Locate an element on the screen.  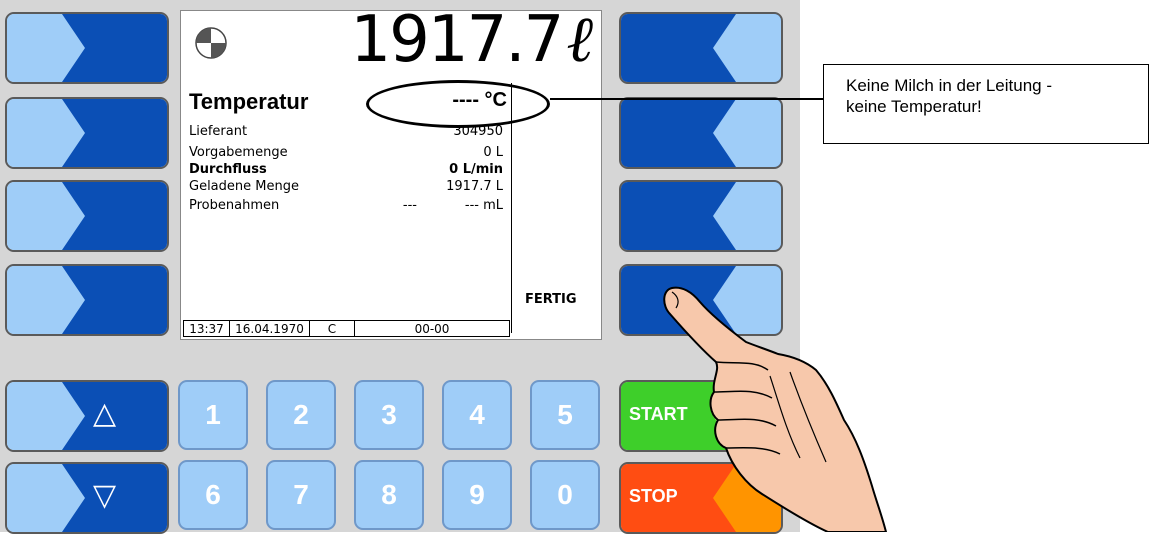
row-geladene-menge: Geladene Menge 1917.7 L is located at coordinates (348, 187).